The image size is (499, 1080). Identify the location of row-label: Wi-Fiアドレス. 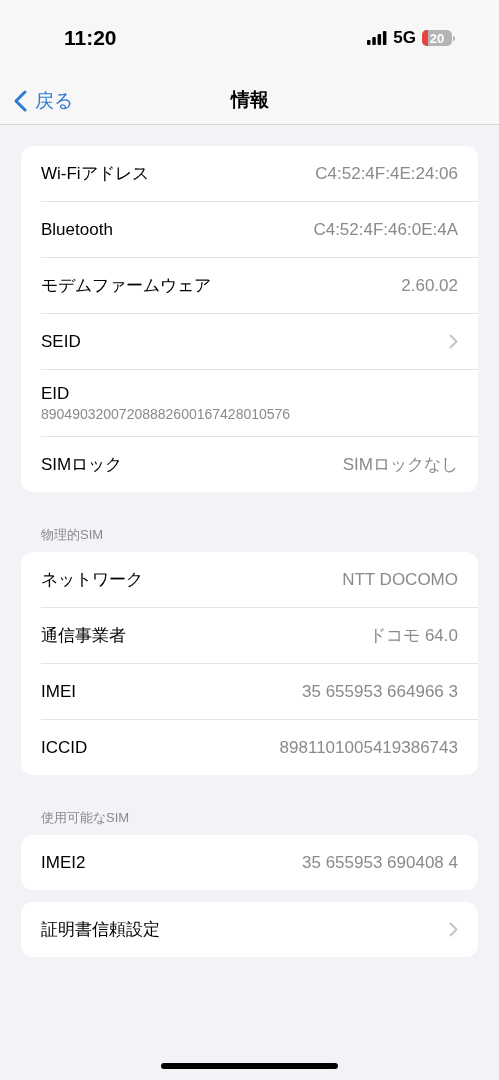
(95, 174).